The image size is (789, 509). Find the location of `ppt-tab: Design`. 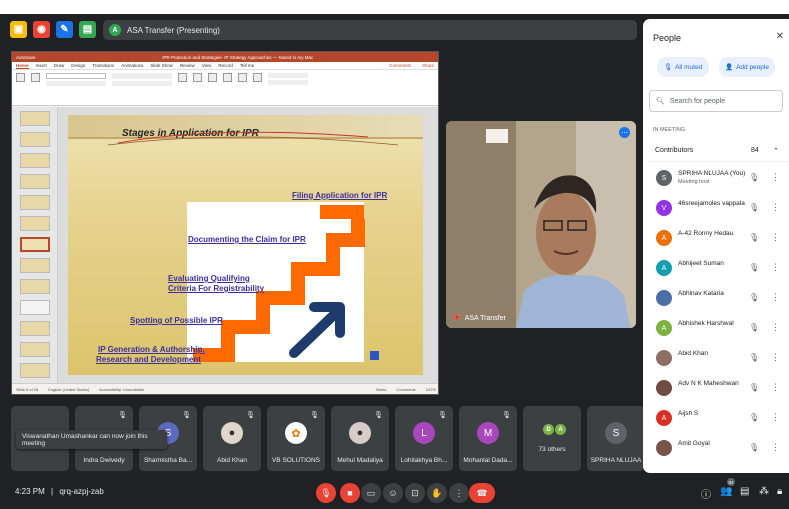

ppt-tab: Design is located at coordinates (78, 65).